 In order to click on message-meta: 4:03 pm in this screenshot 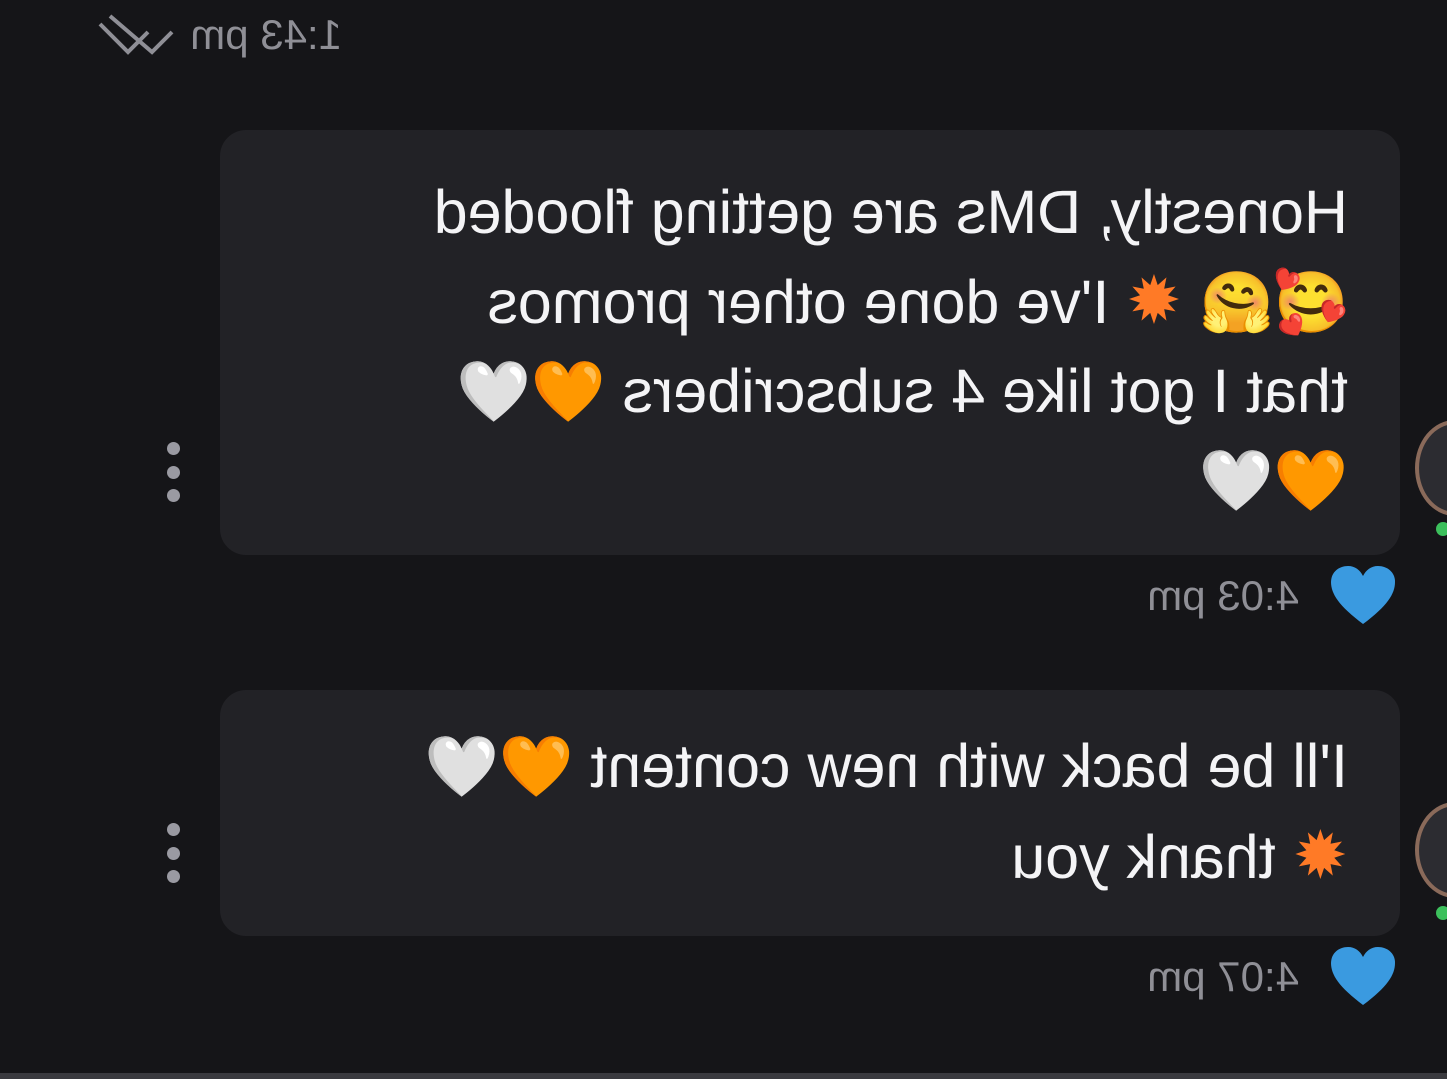, I will do `click(1272, 596)`.